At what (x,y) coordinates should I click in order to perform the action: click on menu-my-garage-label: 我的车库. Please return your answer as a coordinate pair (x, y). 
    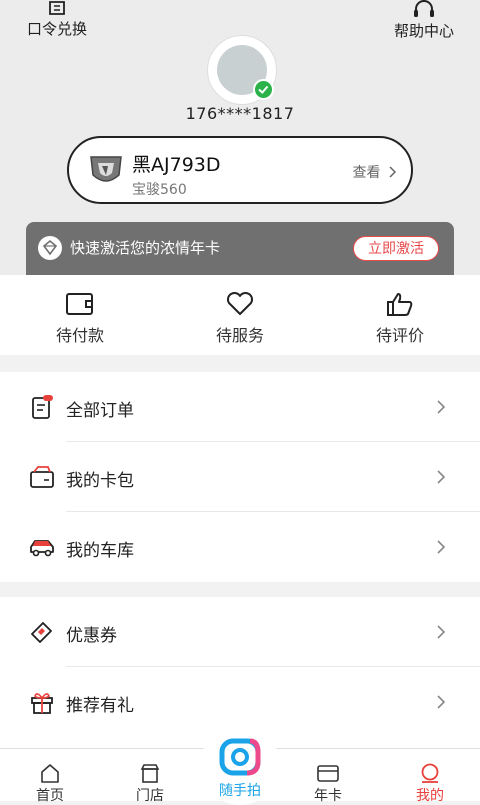
    Looking at the image, I should click on (100, 551).